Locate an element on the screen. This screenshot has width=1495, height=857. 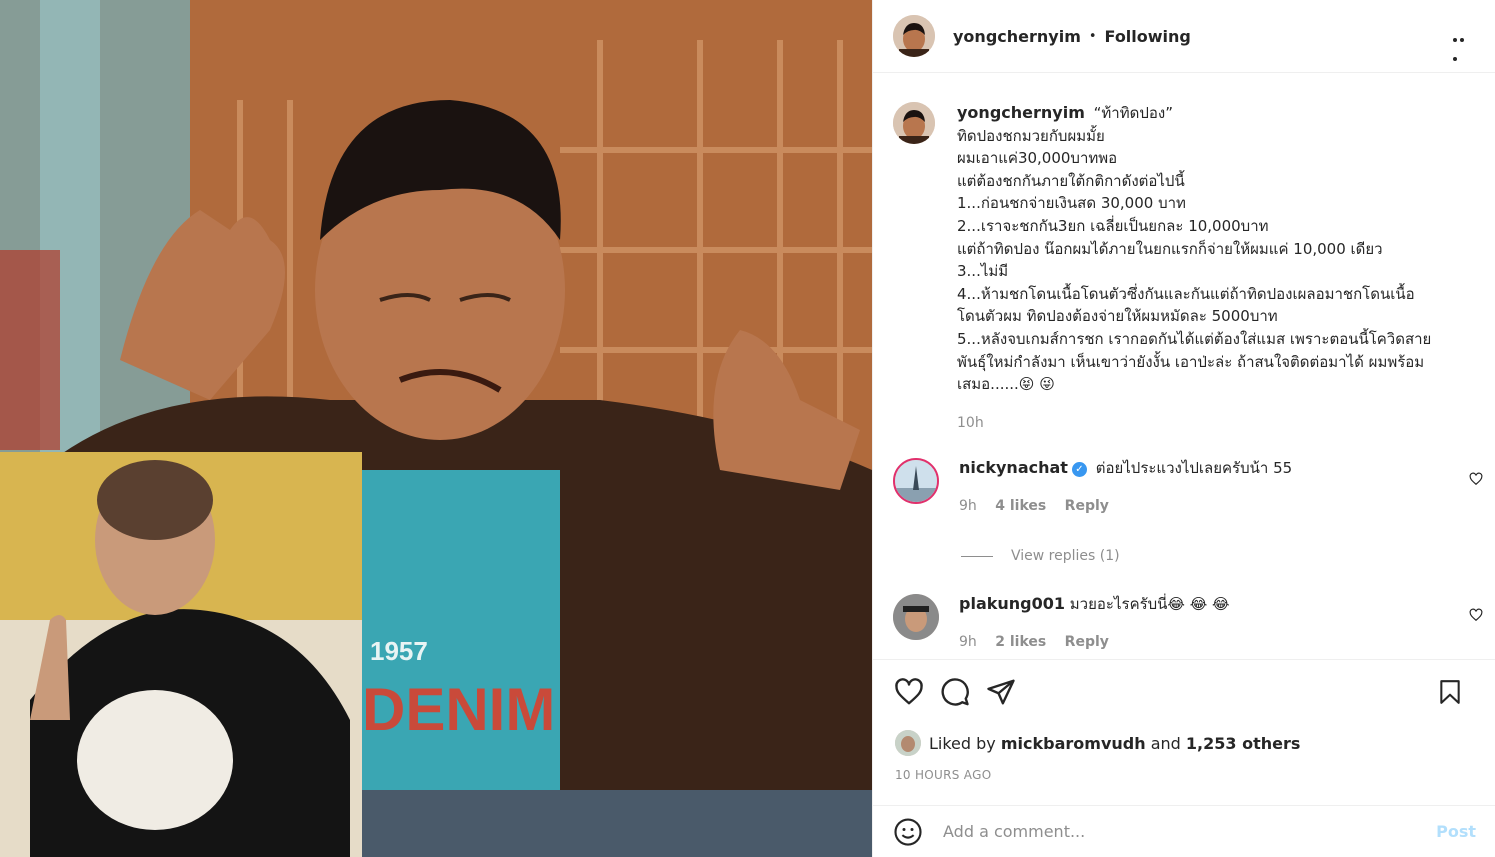
comment-username: nickynachat is located at coordinates (1013, 467).